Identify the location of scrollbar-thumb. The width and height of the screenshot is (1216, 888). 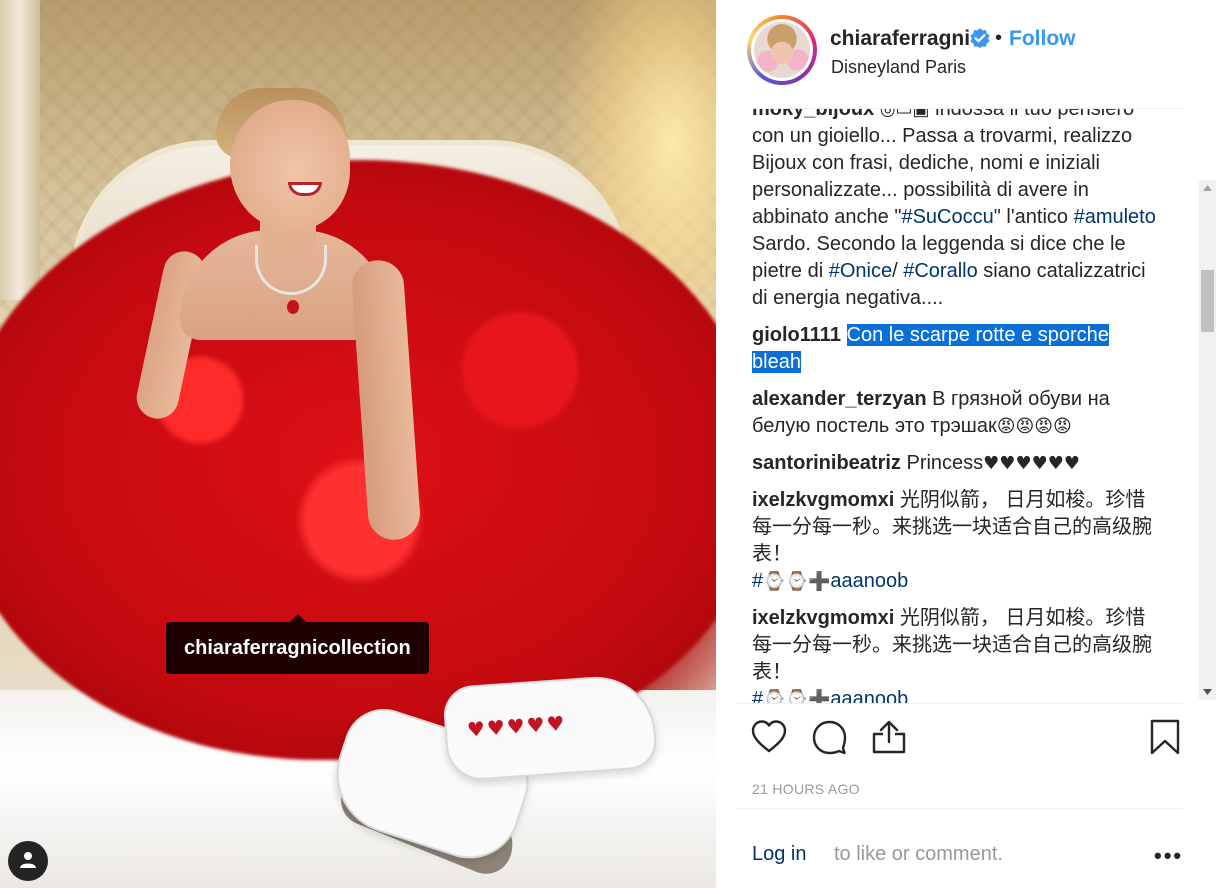
(1207, 301).